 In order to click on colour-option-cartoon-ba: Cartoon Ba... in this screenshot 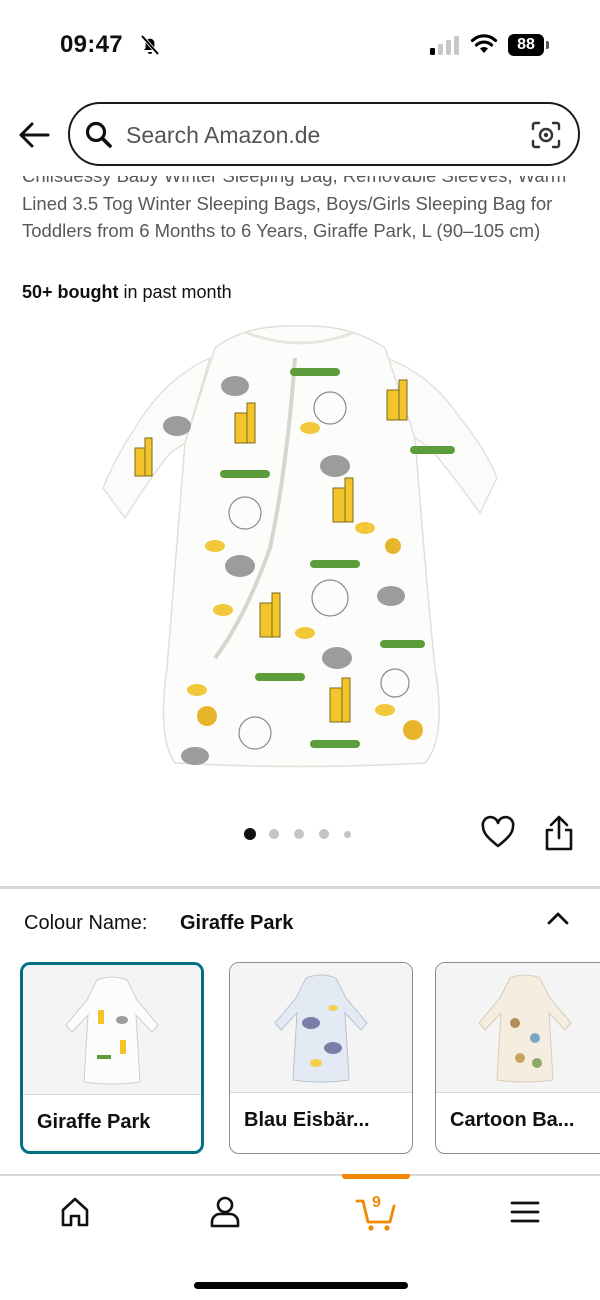, I will do `click(517, 1058)`.